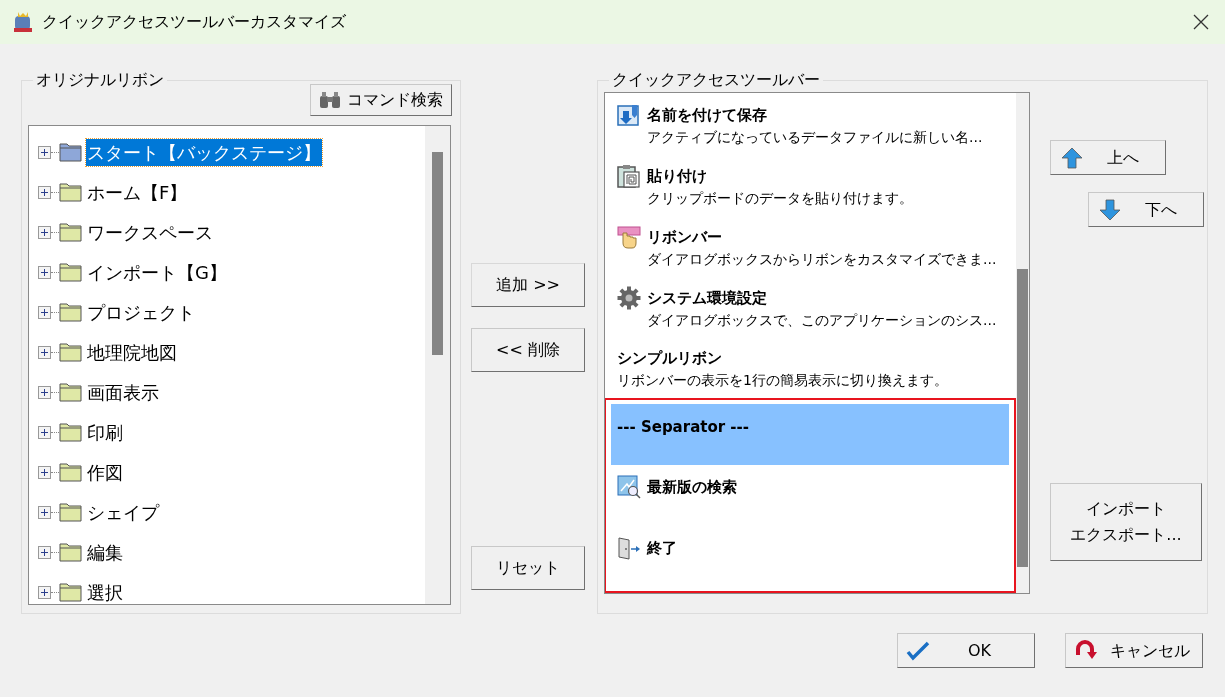 This screenshot has height=697, width=1225. Describe the element at coordinates (528, 568) in the screenshot. I see `reset-button: リセット` at that location.